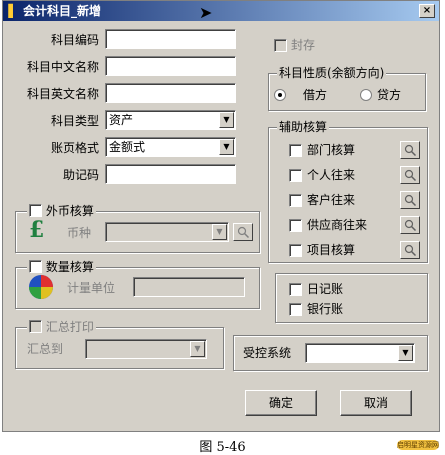 This screenshot has height=455, width=445. I want to click on credit-radio, so click(366, 95).